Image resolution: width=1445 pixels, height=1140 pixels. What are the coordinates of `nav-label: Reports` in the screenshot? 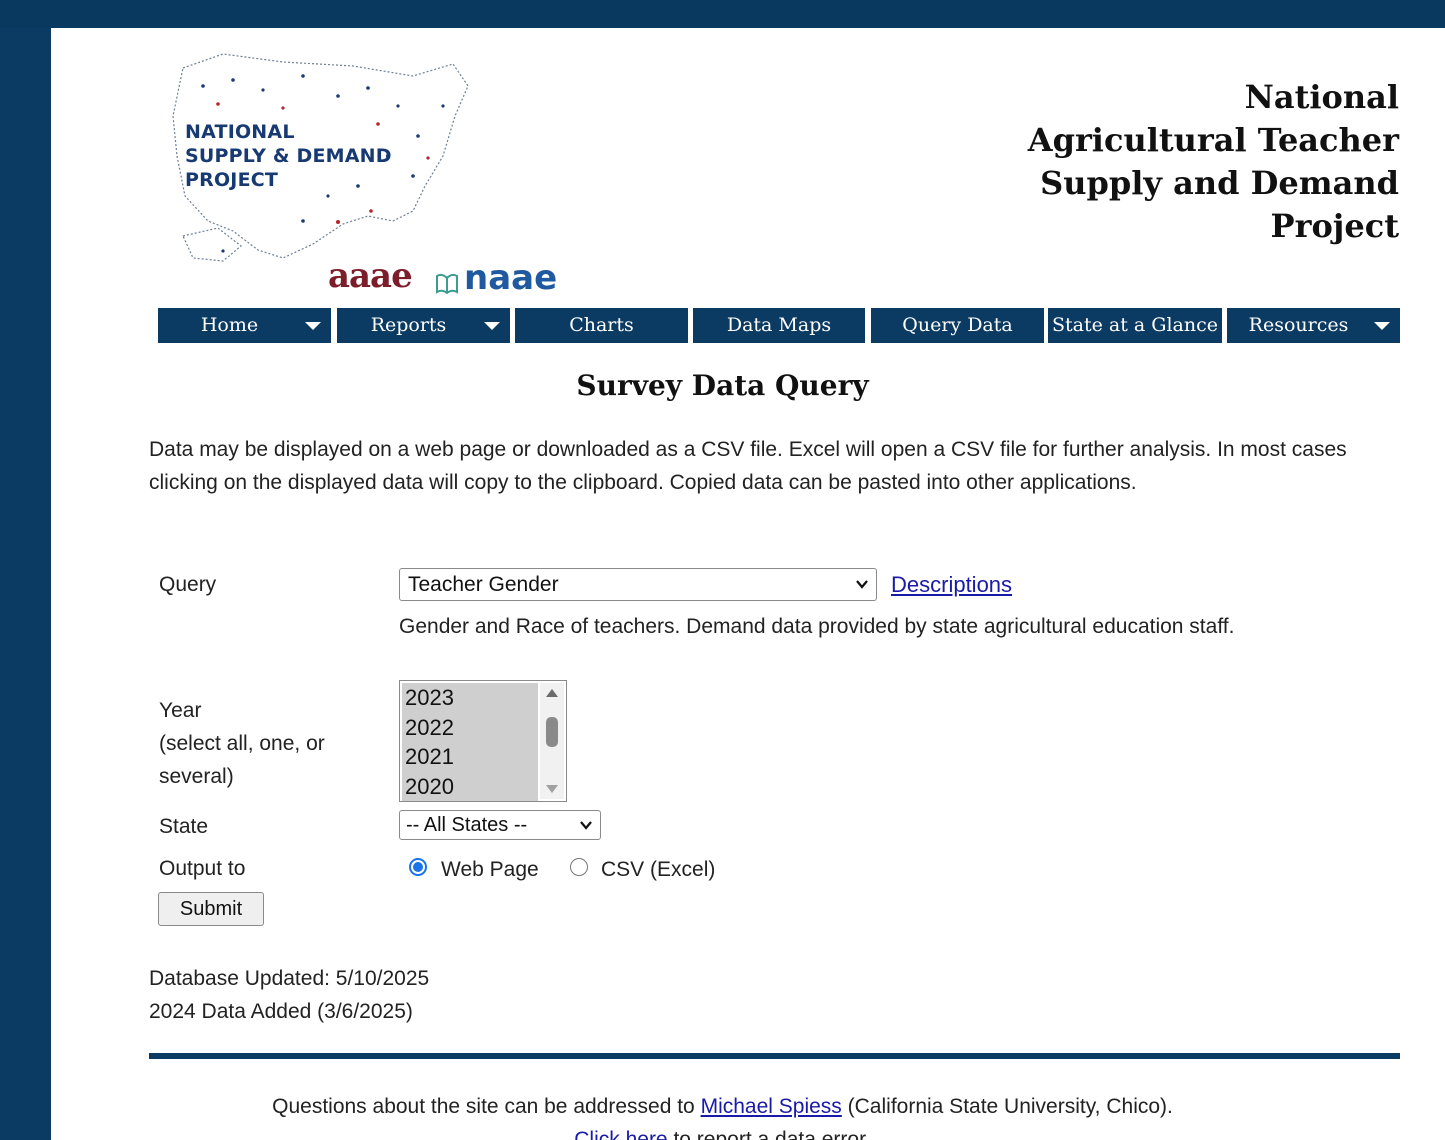 It's located at (408, 325).